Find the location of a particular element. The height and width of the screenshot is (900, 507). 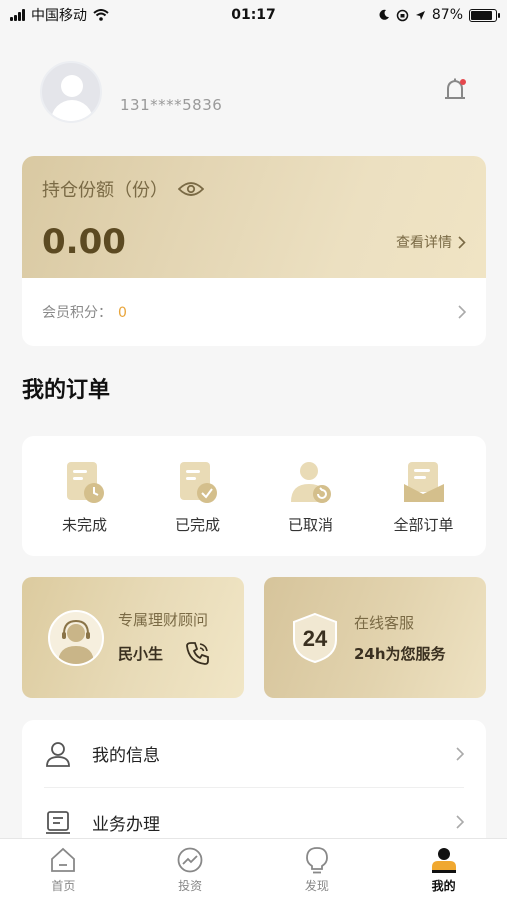

headset-agent-icon is located at coordinates (76, 641).